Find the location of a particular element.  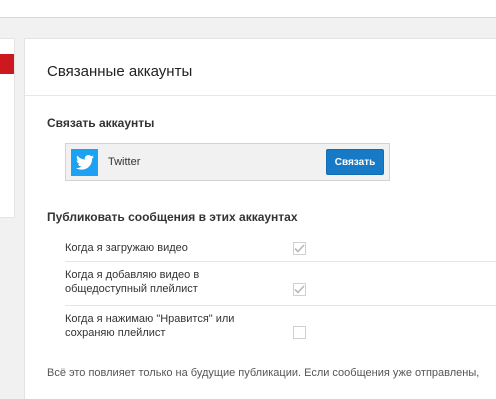

add-to-playlist-checkbox is located at coordinates (299, 289).